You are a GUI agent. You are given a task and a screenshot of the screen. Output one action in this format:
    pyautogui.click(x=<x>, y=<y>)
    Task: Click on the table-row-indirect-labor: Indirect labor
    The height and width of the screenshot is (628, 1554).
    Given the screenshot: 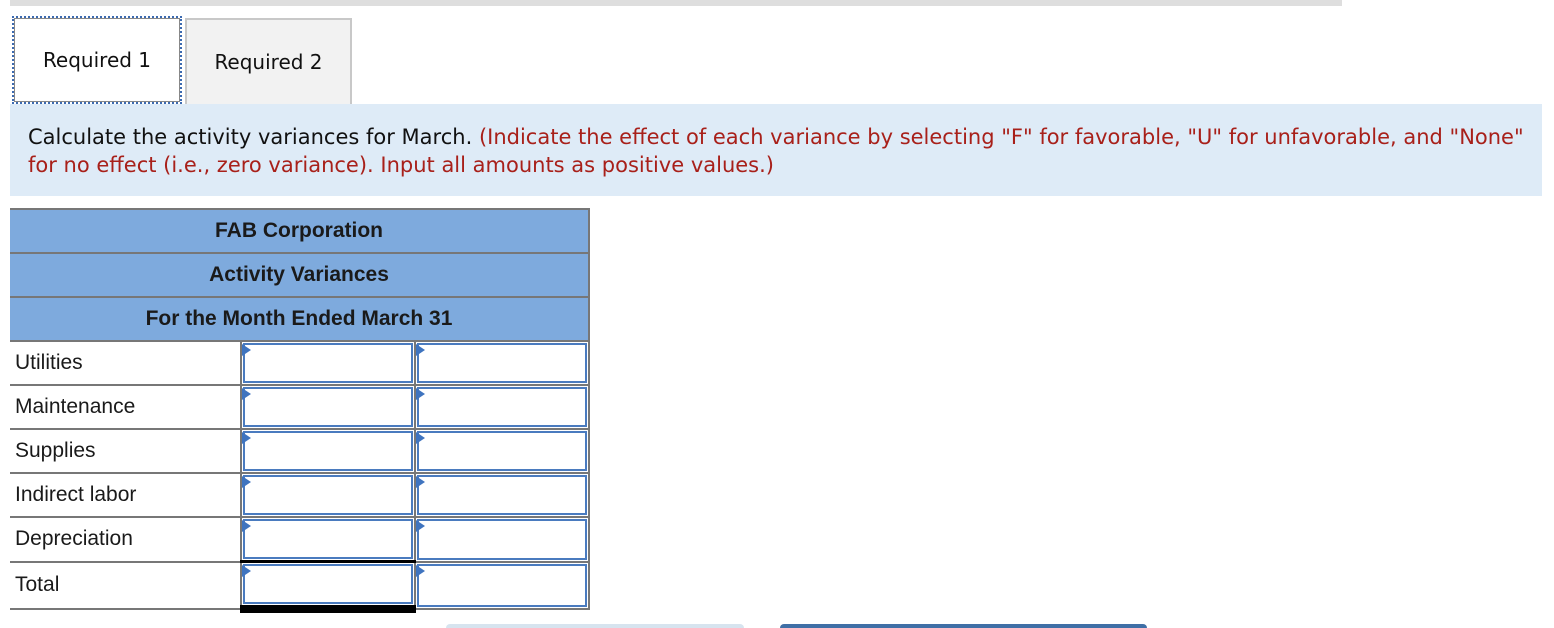 What is the action you would take?
    pyautogui.click(x=300, y=495)
    